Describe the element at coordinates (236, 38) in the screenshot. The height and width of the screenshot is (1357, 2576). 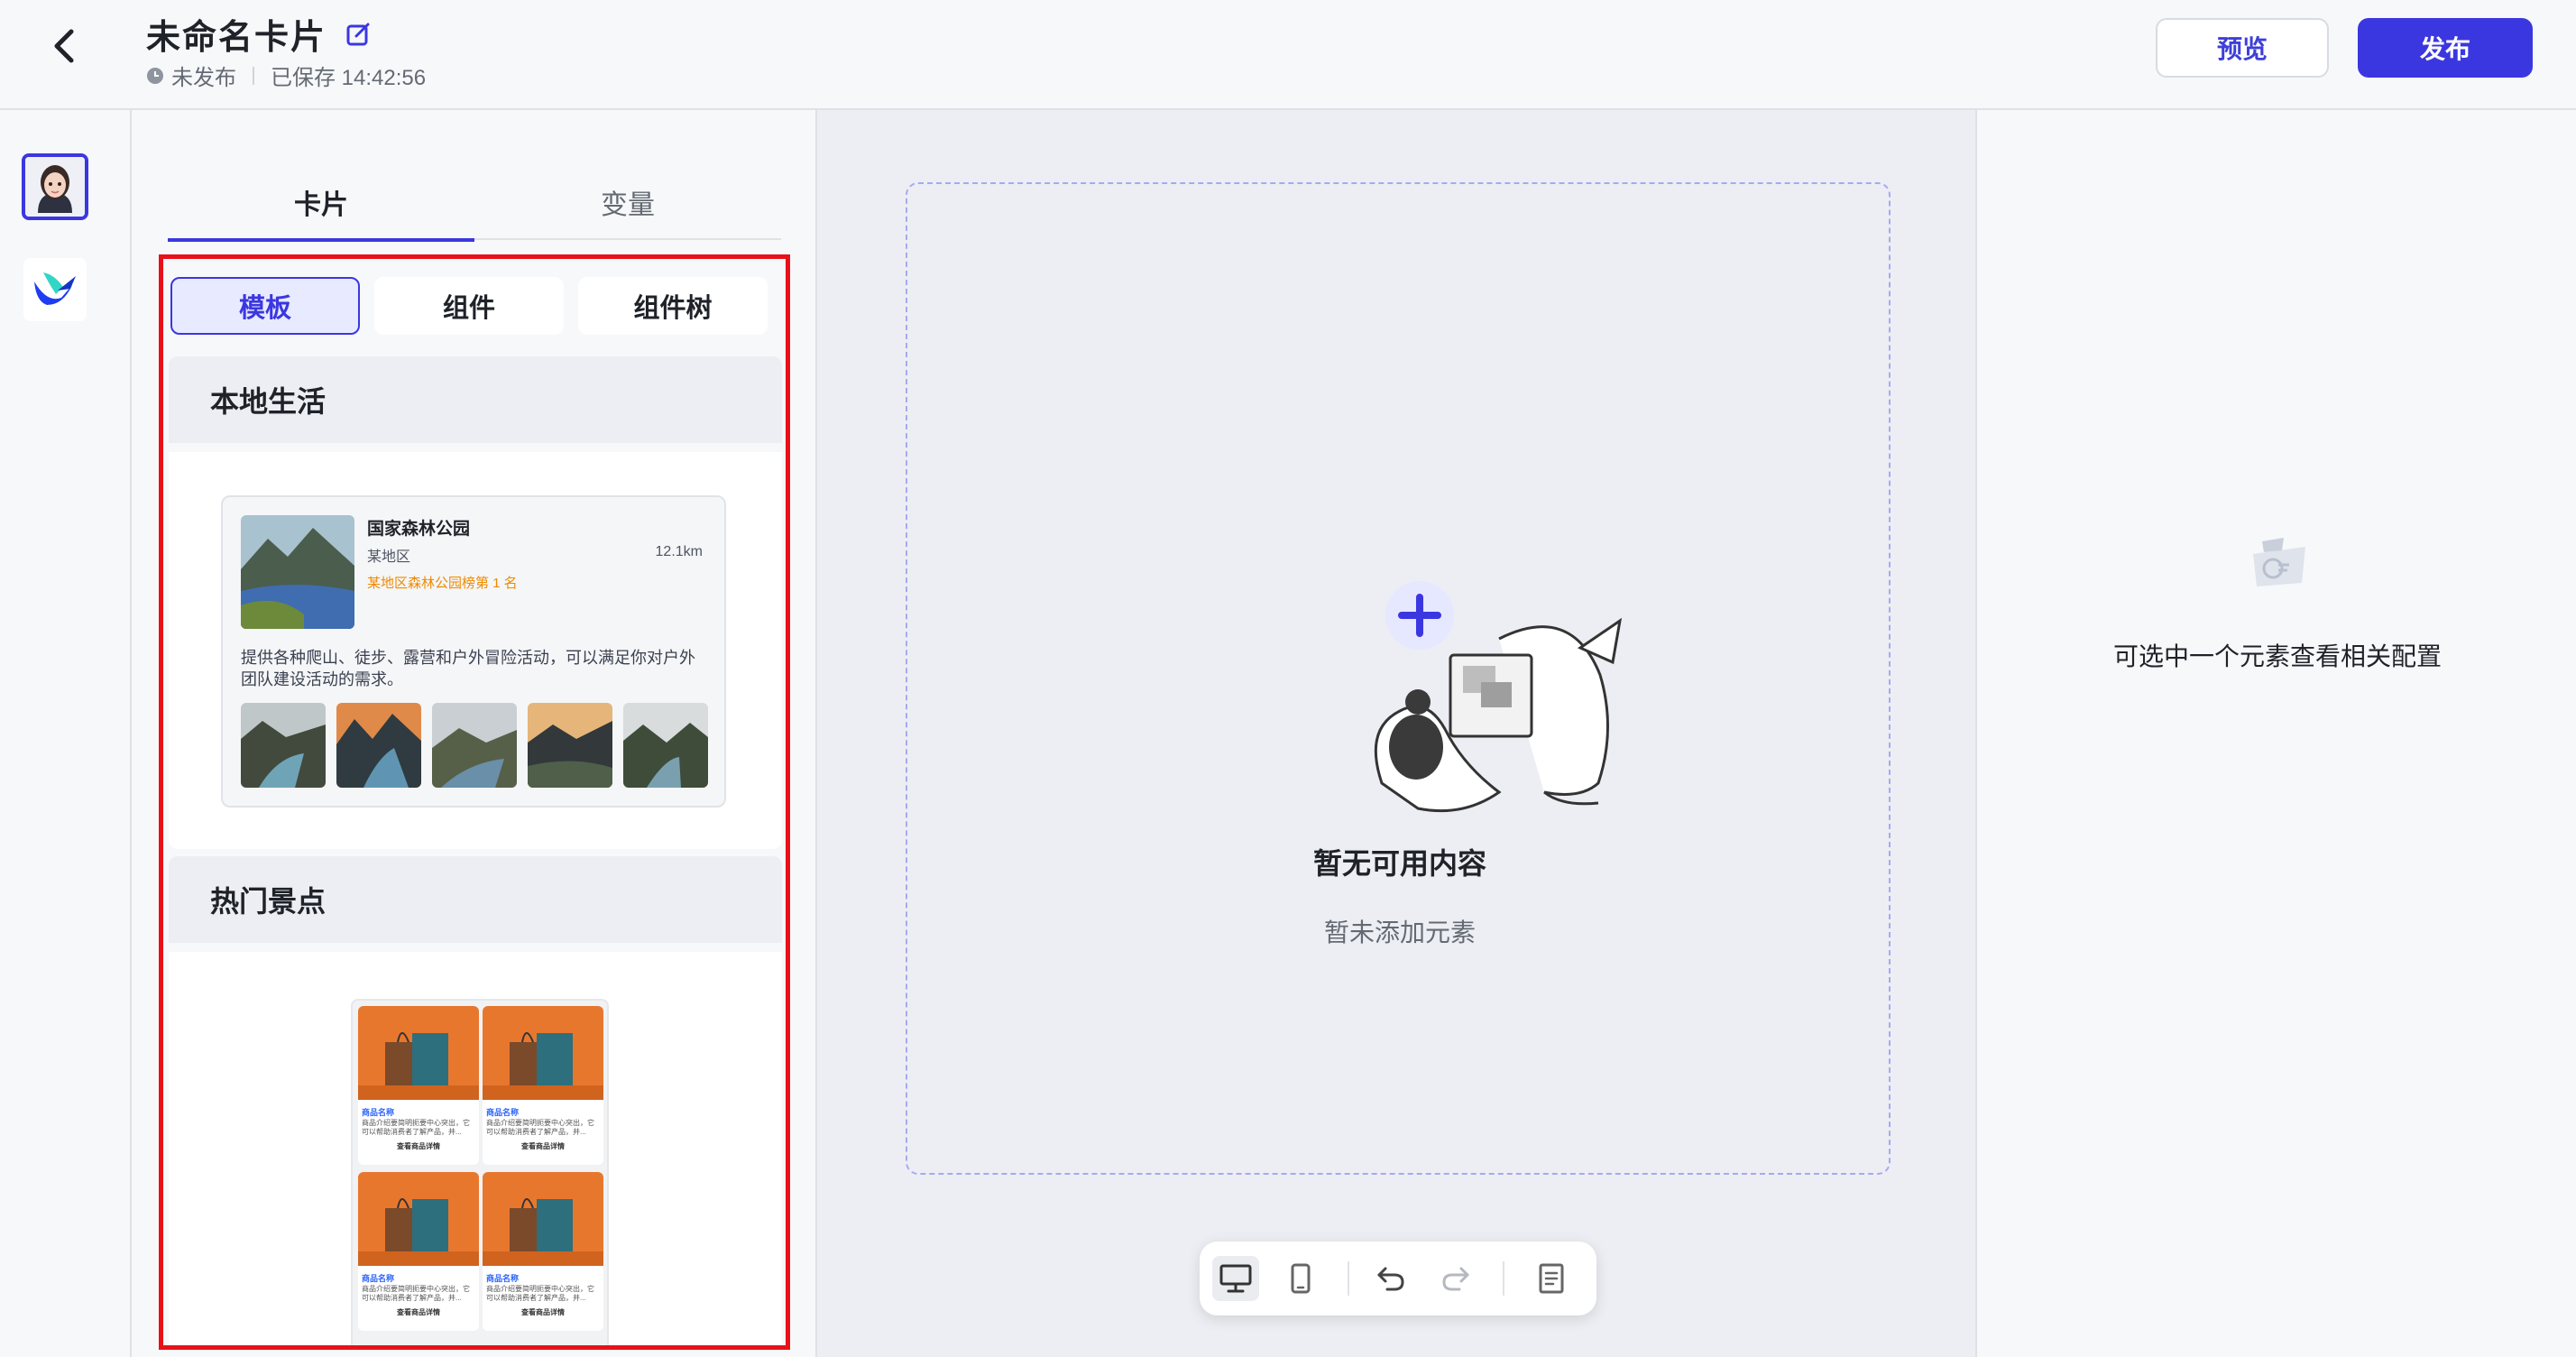
I see `page-title: 未命名卡片` at that location.